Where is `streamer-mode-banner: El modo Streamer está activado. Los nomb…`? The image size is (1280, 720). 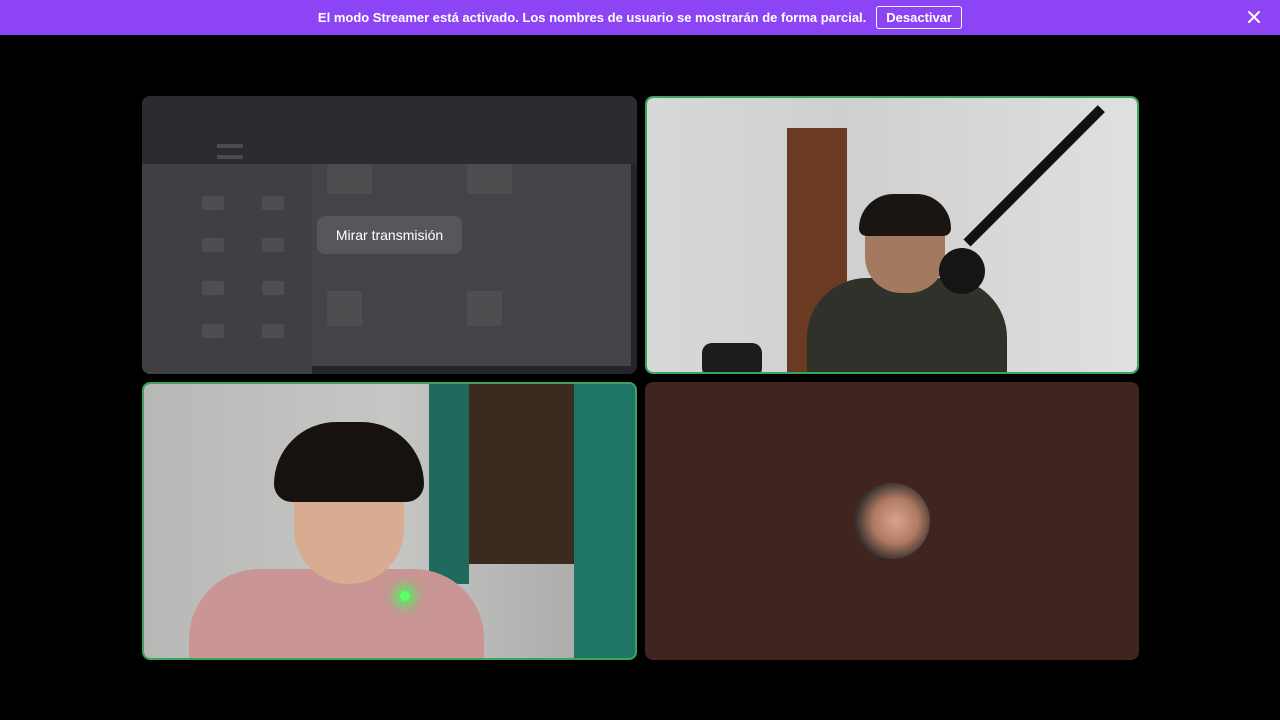
streamer-mode-banner: El modo Streamer está activado. Los nomb… is located at coordinates (640, 17).